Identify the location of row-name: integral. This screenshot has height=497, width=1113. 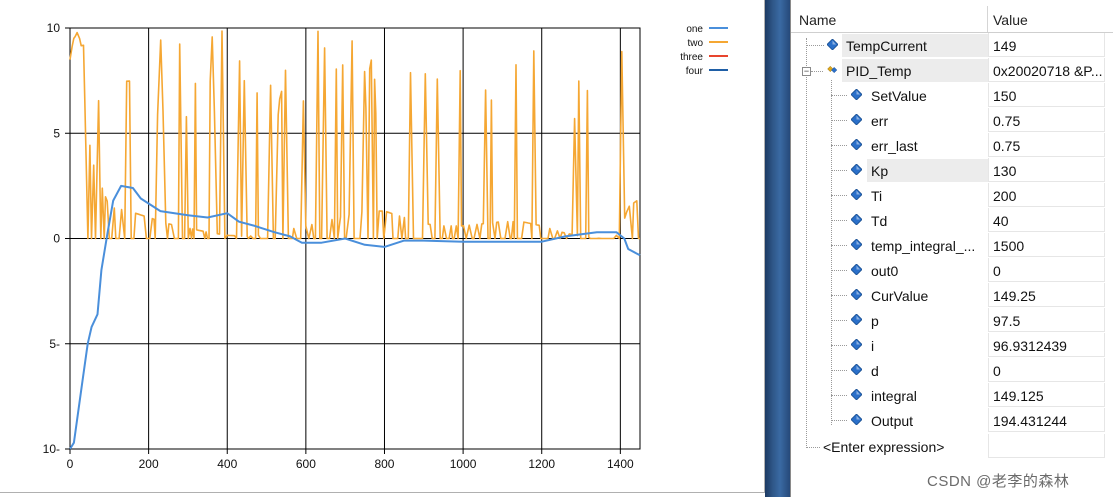
(894, 396).